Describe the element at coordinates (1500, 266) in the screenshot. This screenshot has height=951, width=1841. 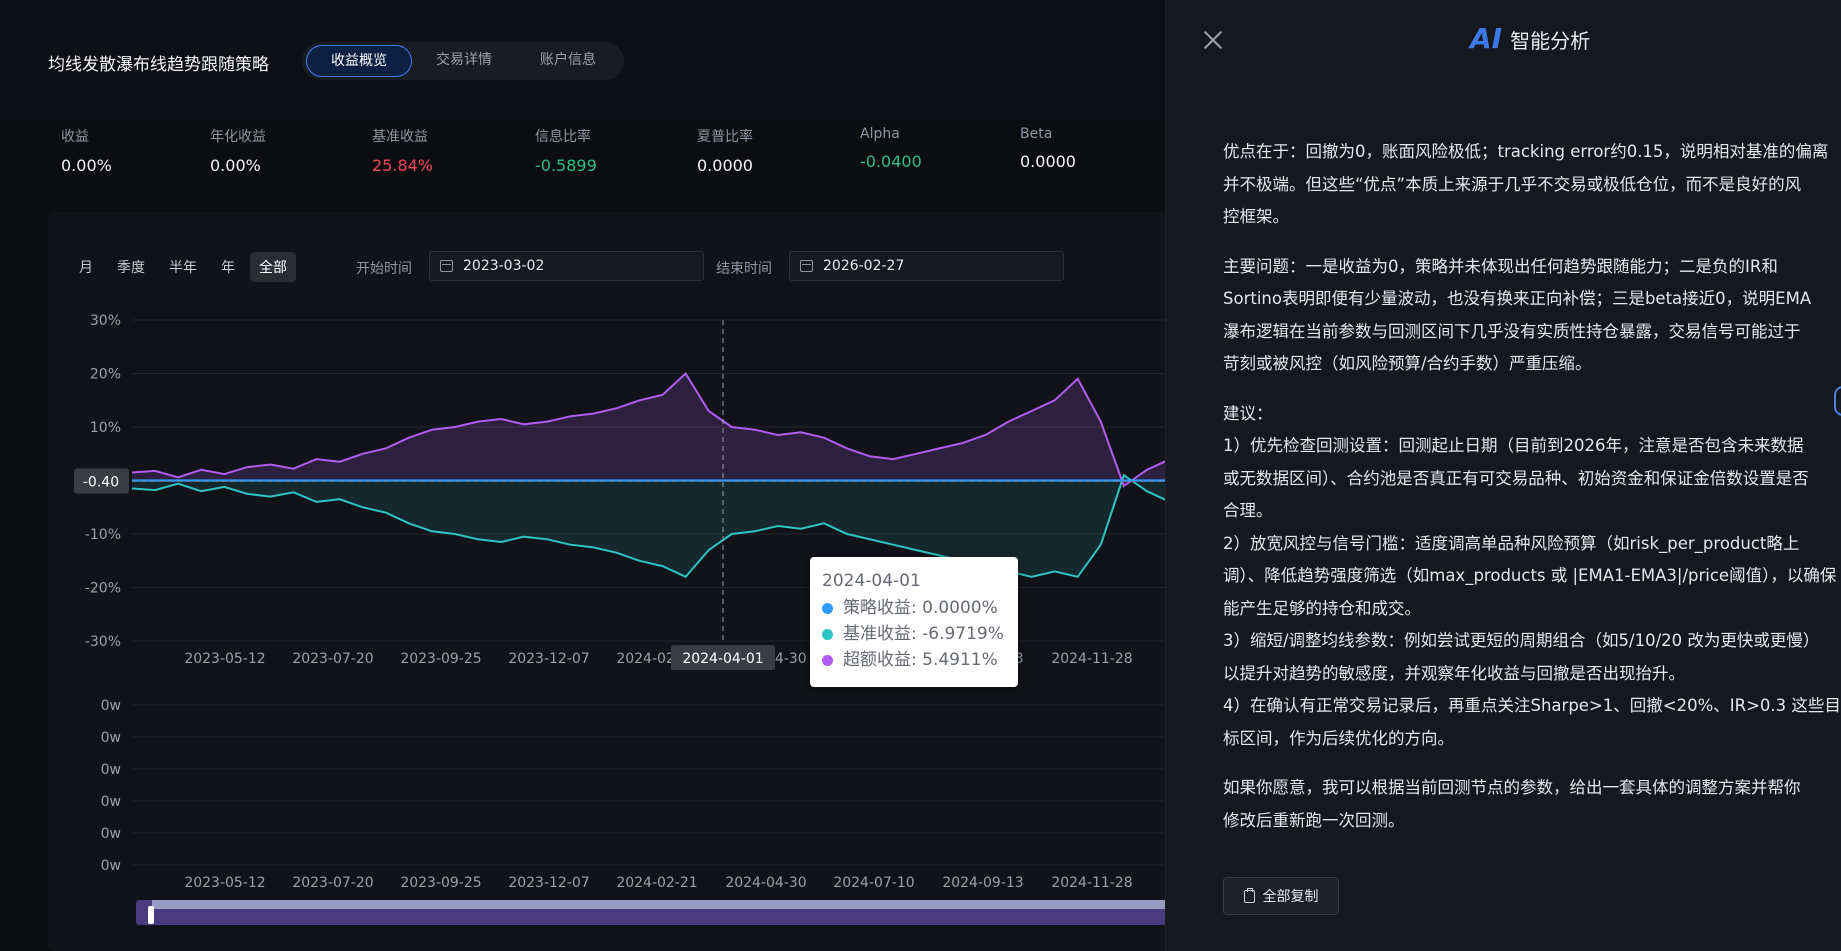
I see `ai-text-line: 主要问题：一是收益为0，策略并未体现出任何趋势跟随能力；二是负的IR和` at that location.